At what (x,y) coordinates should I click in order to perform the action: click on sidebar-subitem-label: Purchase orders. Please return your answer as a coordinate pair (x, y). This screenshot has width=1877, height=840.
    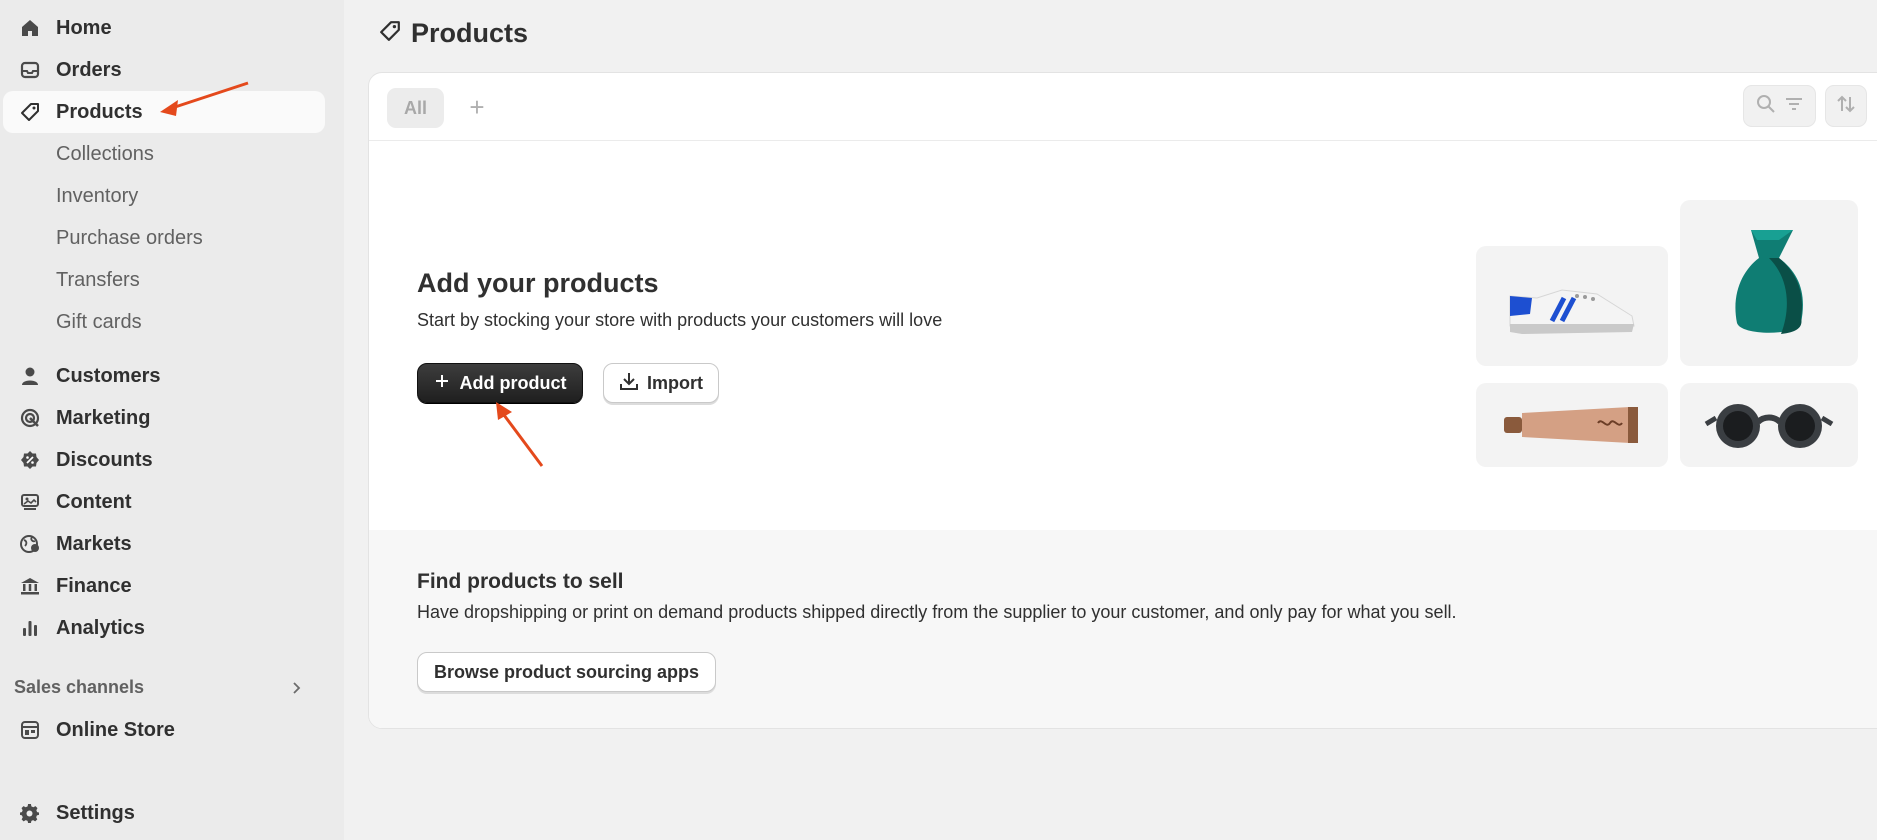
    Looking at the image, I should click on (129, 237).